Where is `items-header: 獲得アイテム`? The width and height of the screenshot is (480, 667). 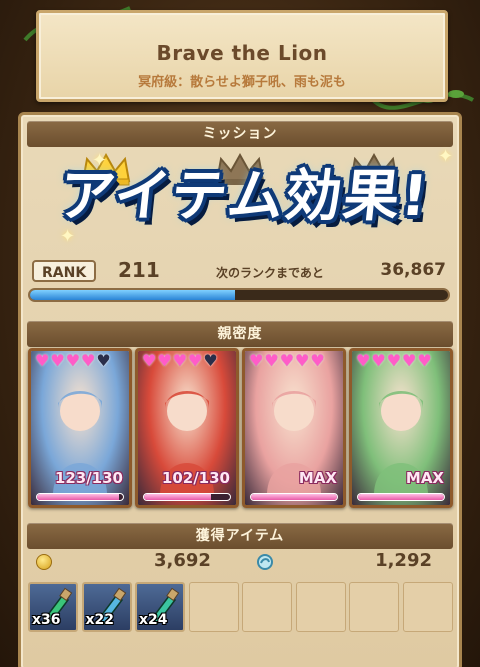
items-header: 獲得アイテム is located at coordinates (240, 536).